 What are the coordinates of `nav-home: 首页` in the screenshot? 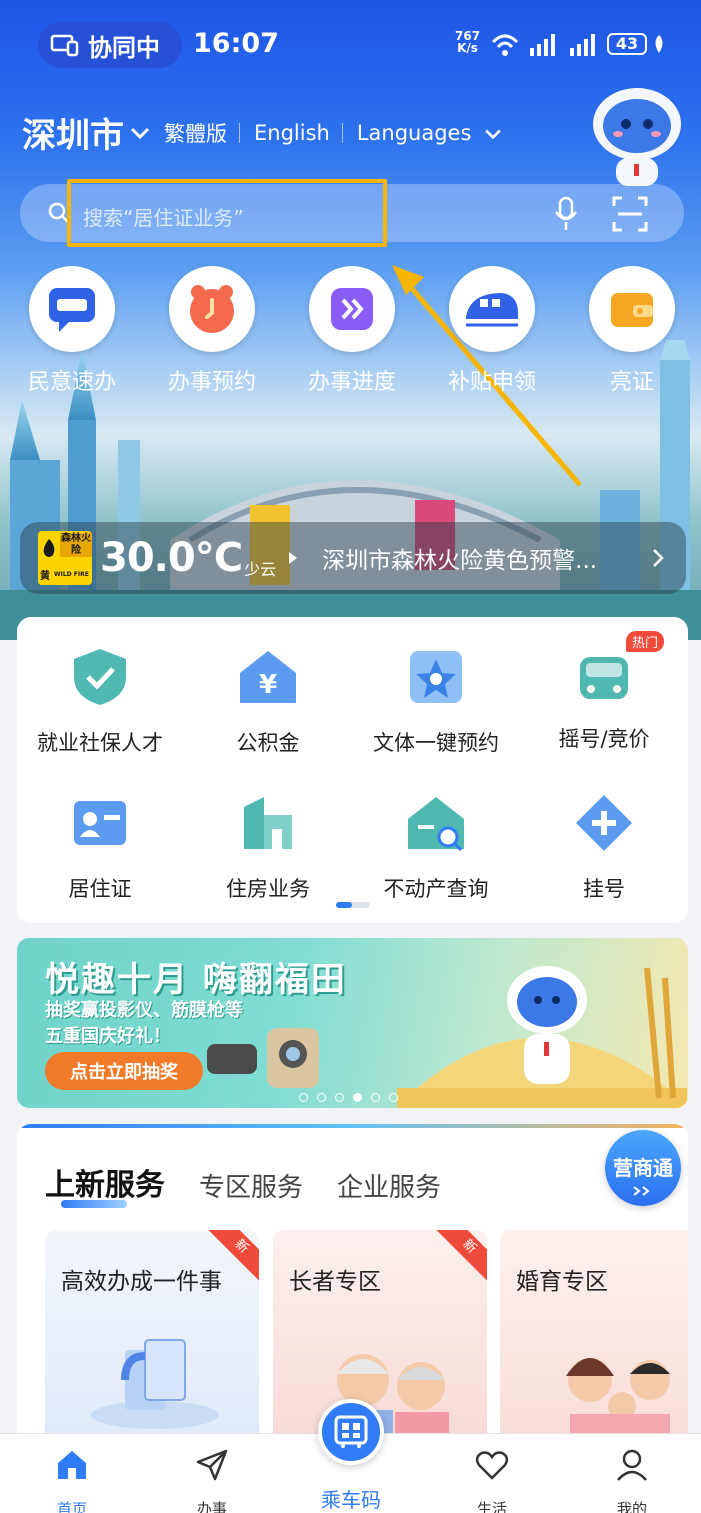 It's located at (72, 1480).